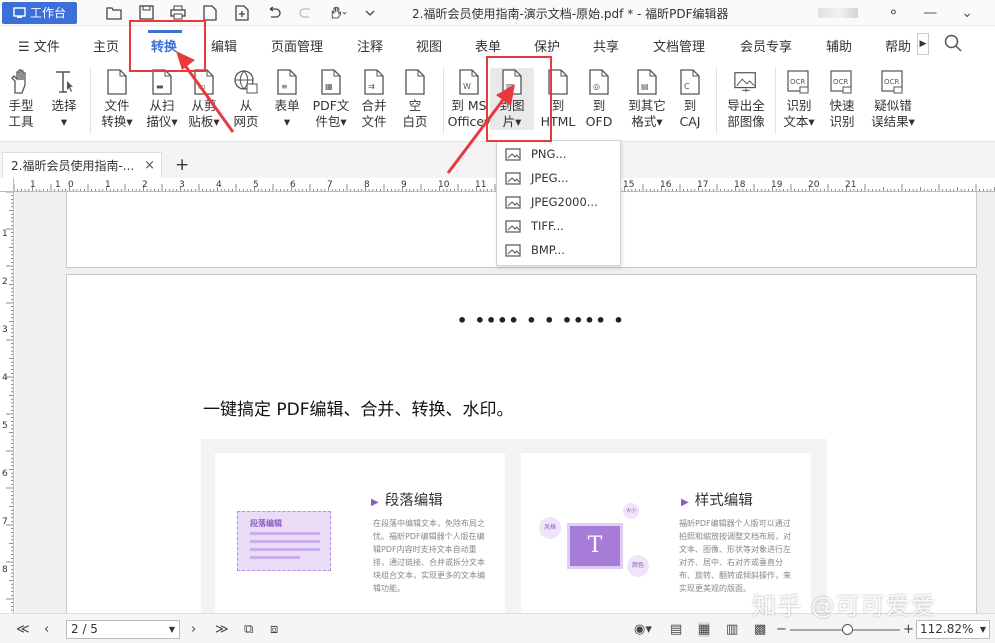  Describe the element at coordinates (114, 13) in the screenshot. I see `open-folder-icon` at that location.